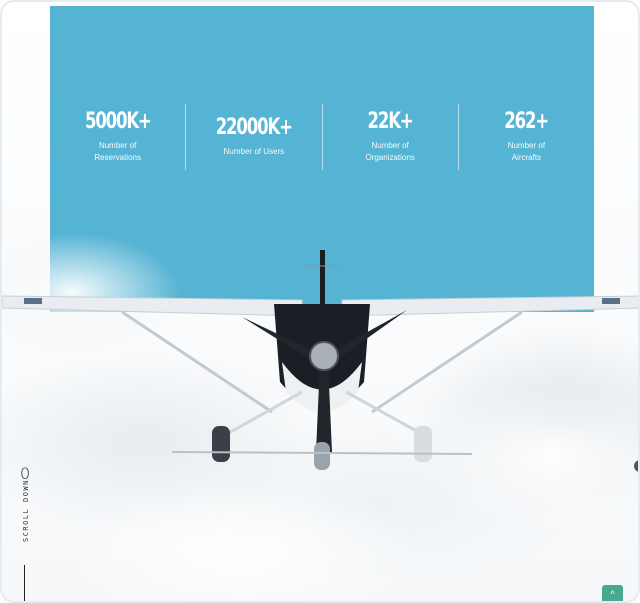 The image size is (640, 603). What do you see at coordinates (254, 151) in the screenshot?
I see `stat-label: Number of Users` at bounding box center [254, 151].